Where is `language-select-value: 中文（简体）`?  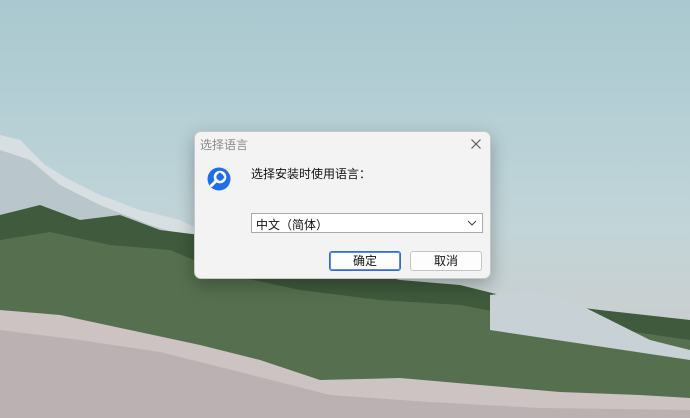 language-select-value: 中文（简体） is located at coordinates (292, 225).